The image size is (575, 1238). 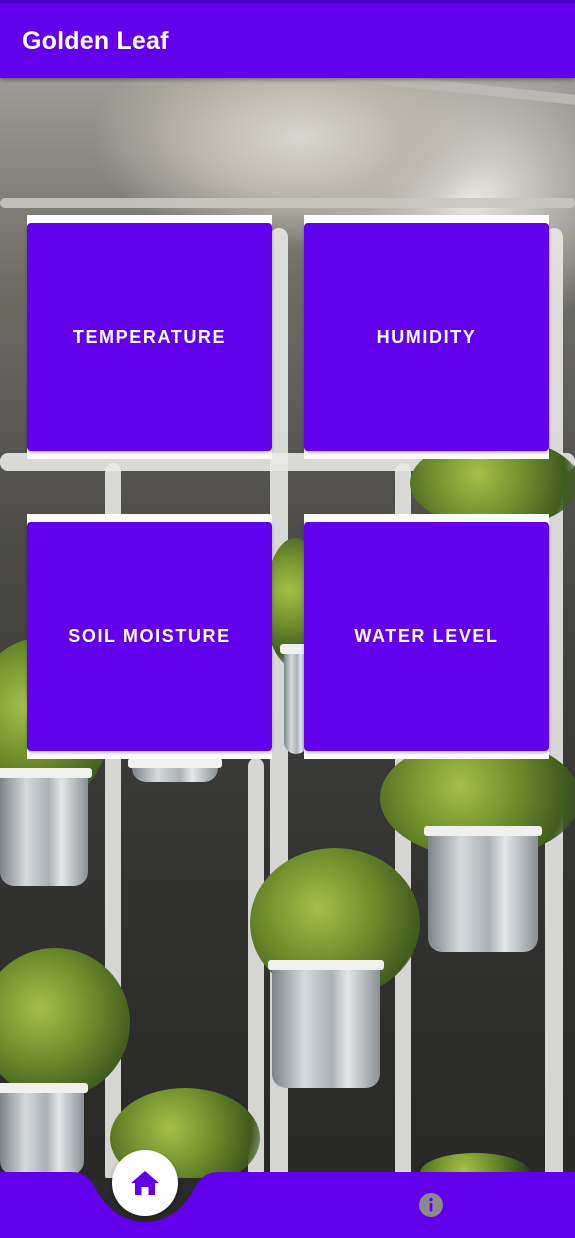 I want to click on info-button, so click(x=431, y=1205).